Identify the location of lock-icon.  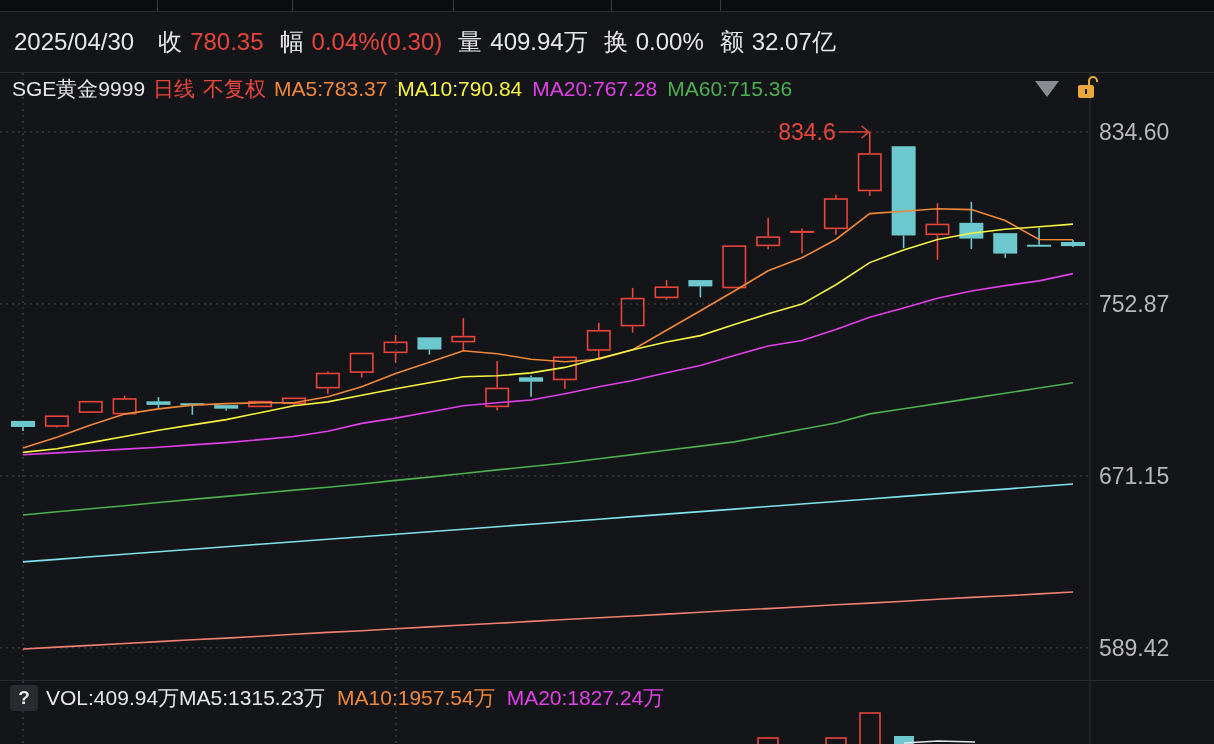
(1088, 87).